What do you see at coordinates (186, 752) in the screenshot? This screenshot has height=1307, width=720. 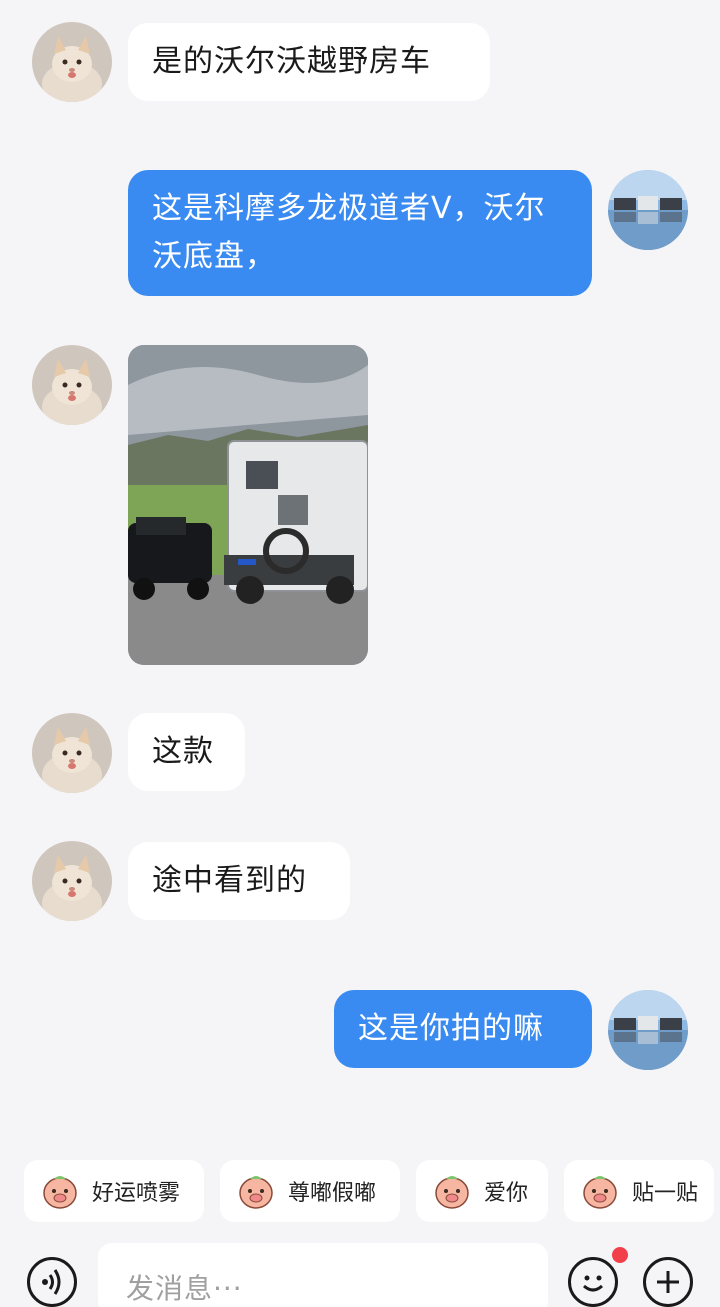 I see `message-bubble-received: 这款` at bounding box center [186, 752].